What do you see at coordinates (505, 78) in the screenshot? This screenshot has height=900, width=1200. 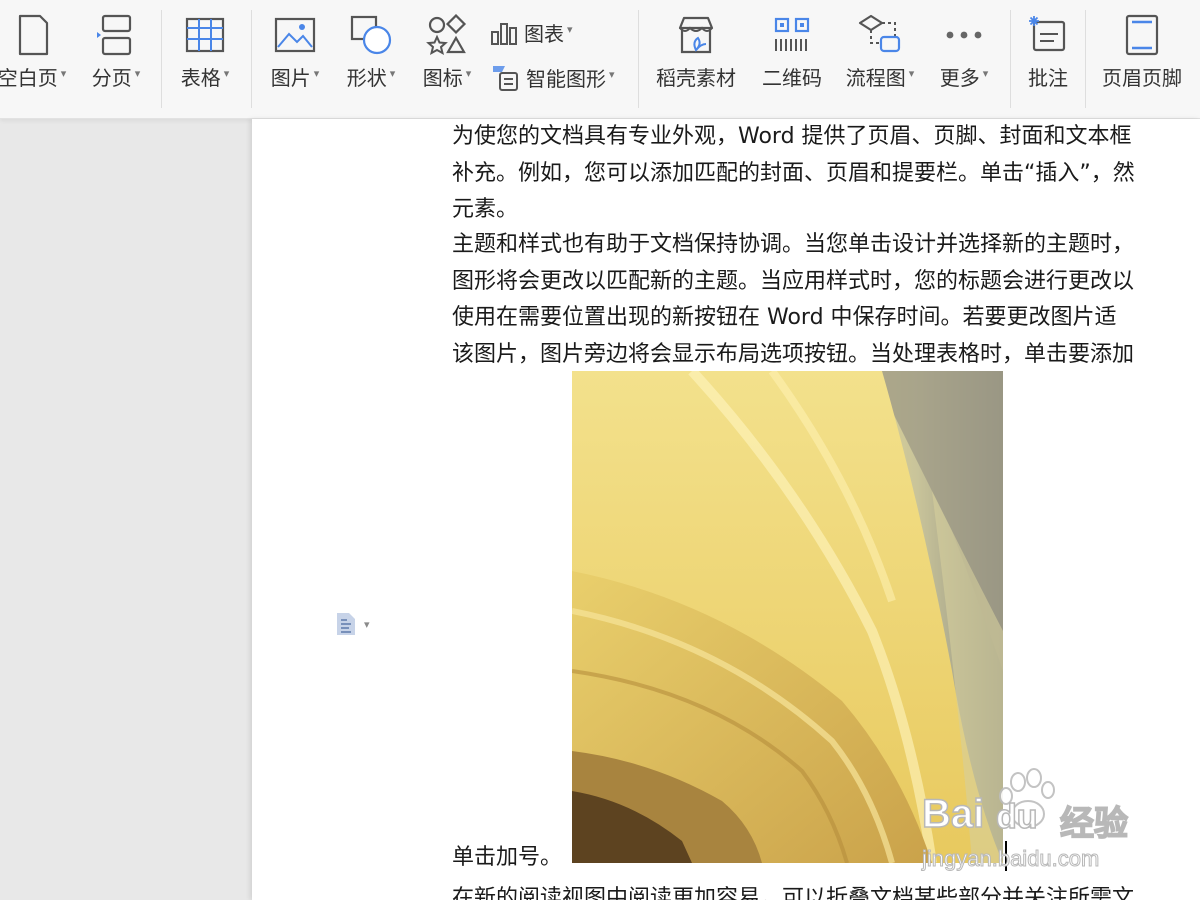 I see `smart-art-icon` at bounding box center [505, 78].